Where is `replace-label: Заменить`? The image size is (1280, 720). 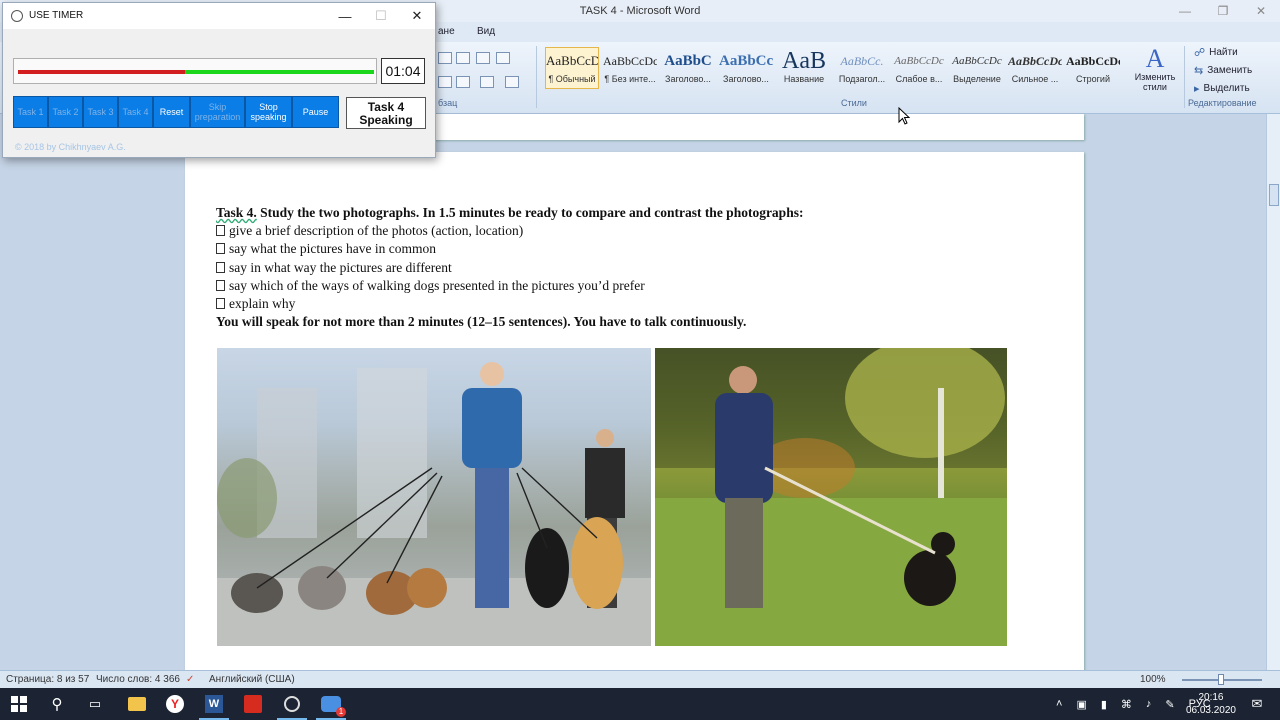
replace-label: Заменить is located at coordinates (1230, 70).